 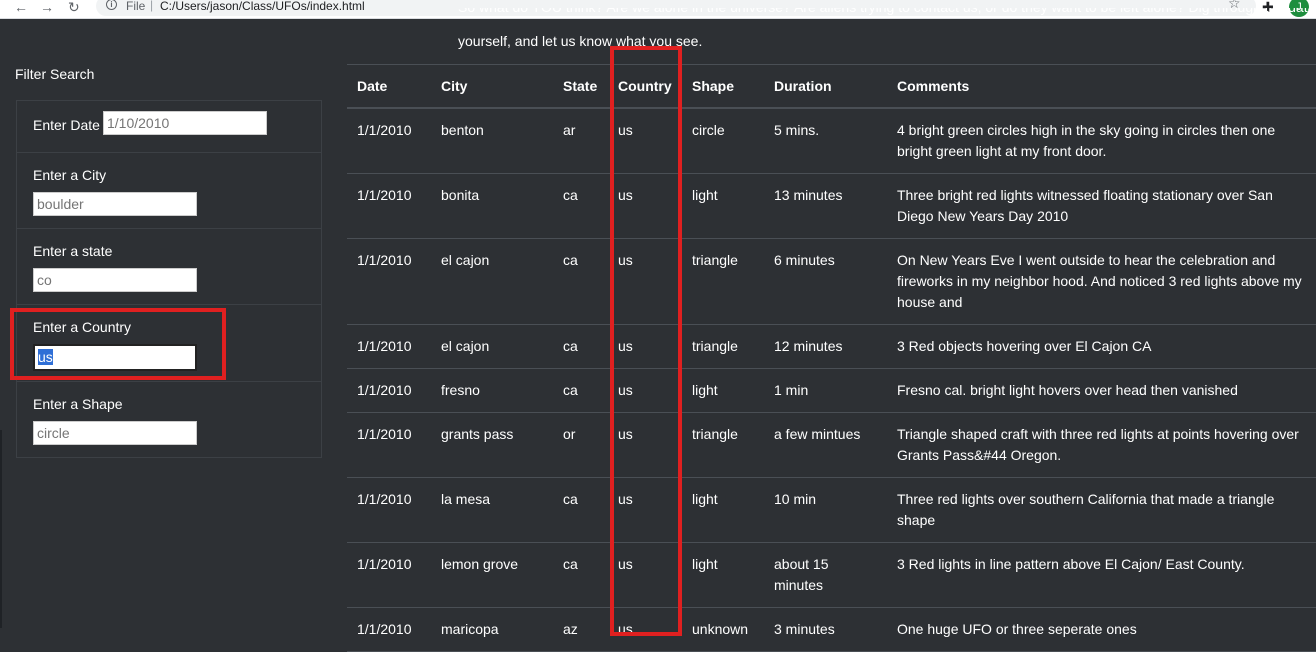 What do you see at coordinates (1017, 629) in the screenshot?
I see `cell-comments: One huge UFO or three seperate ones` at bounding box center [1017, 629].